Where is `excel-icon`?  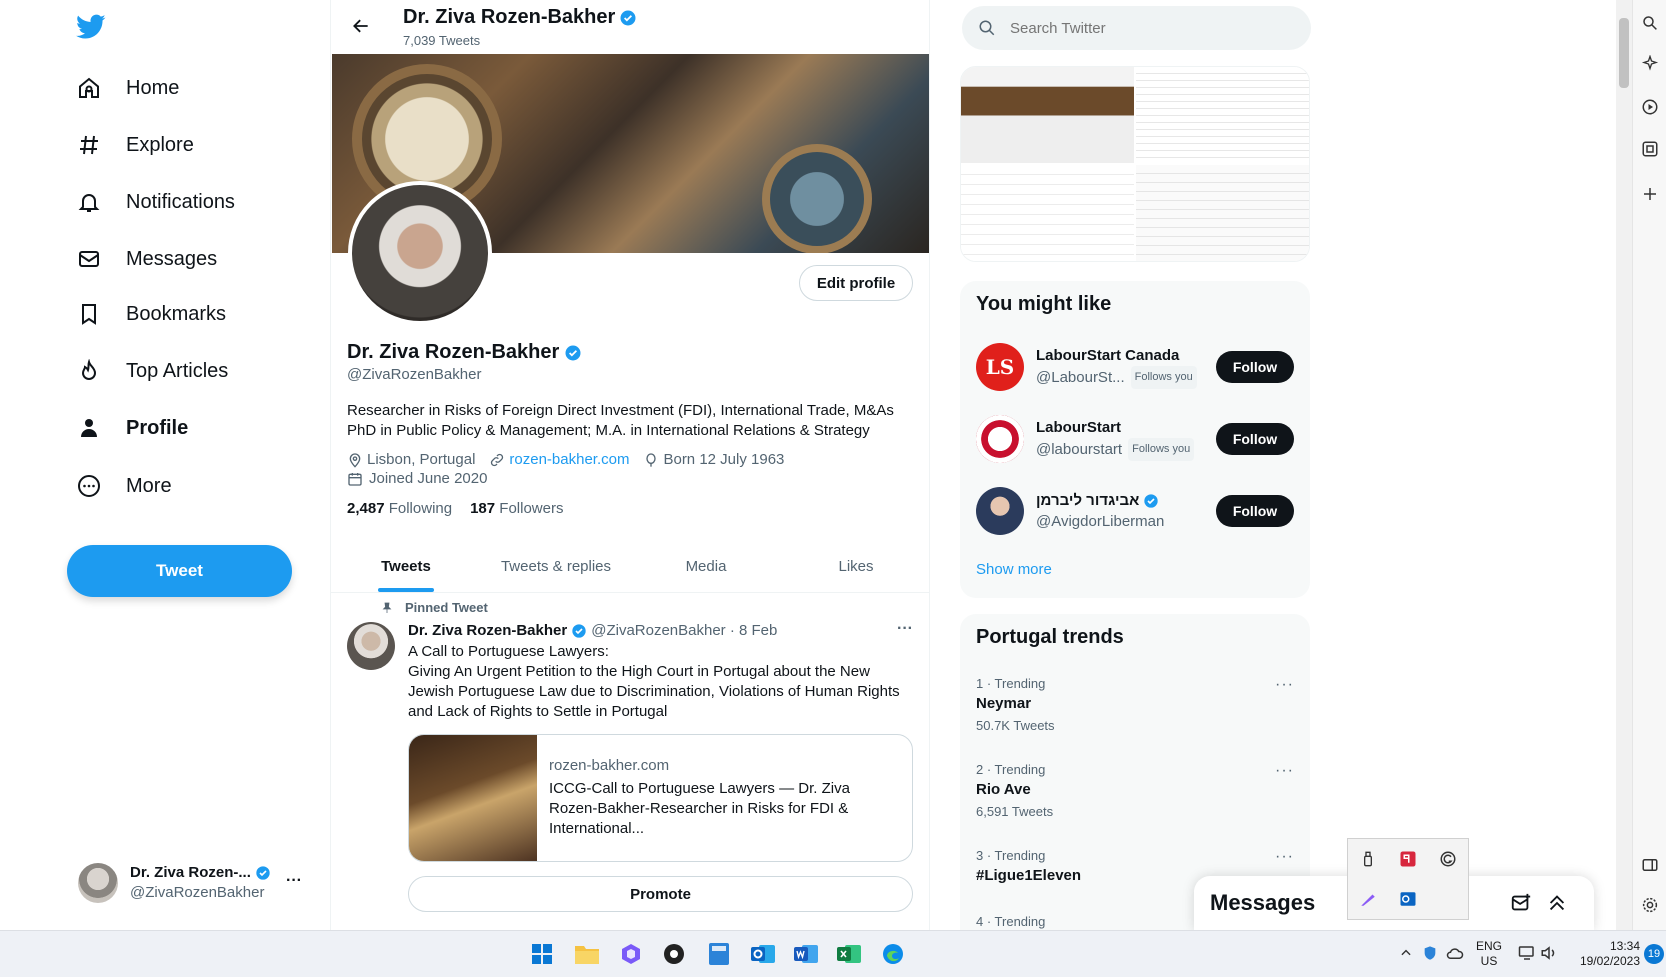 excel-icon is located at coordinates (849, 954).